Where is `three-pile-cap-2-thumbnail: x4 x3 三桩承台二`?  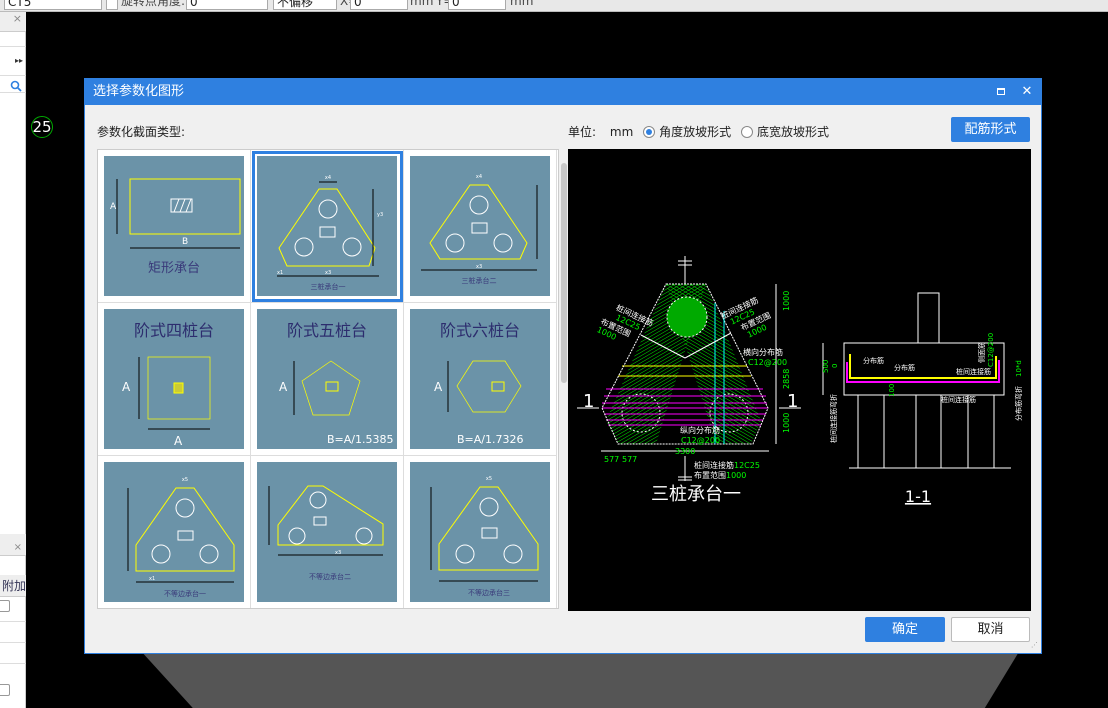 three-pile-cap-2-thumbnail: x4 x3 三桩承台二 is located at coordinates (480, 226).